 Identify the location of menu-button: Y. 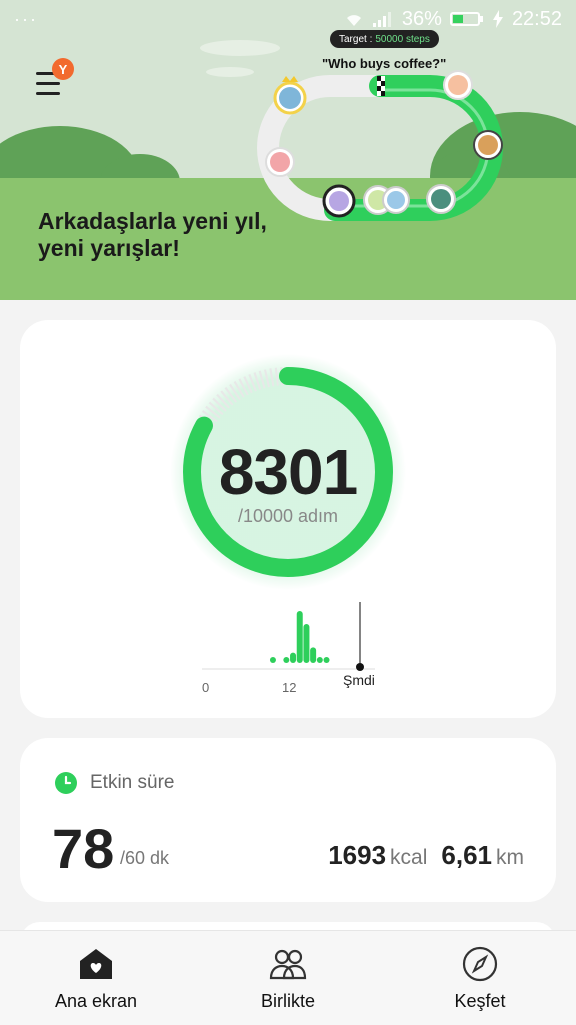
(55, 77).